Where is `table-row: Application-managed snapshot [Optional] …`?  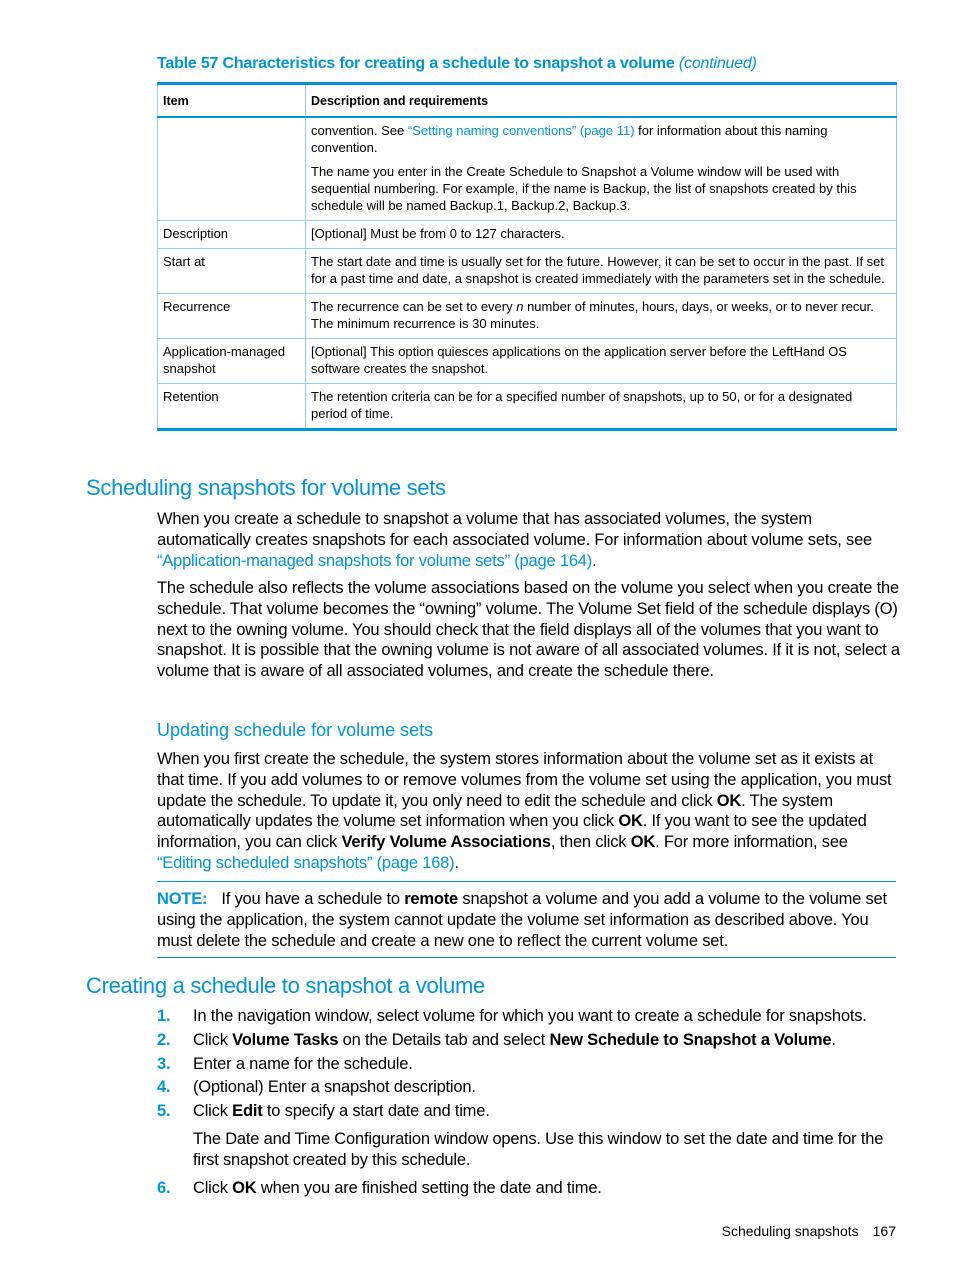
table-row: Application-managed snapshot [Optional] … is located at coordinates (527, 361).